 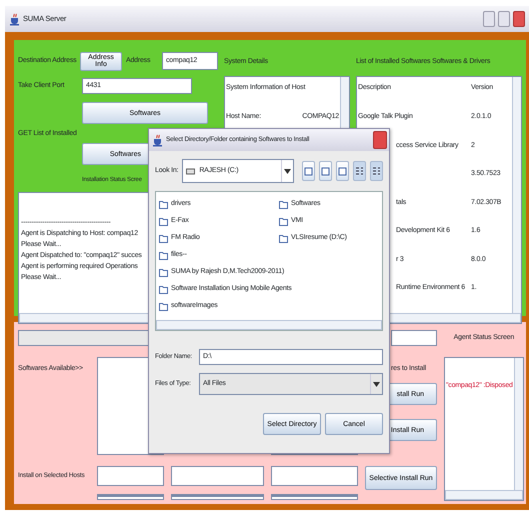 I want to click on details-view-icon, so click(x=376, y=171).